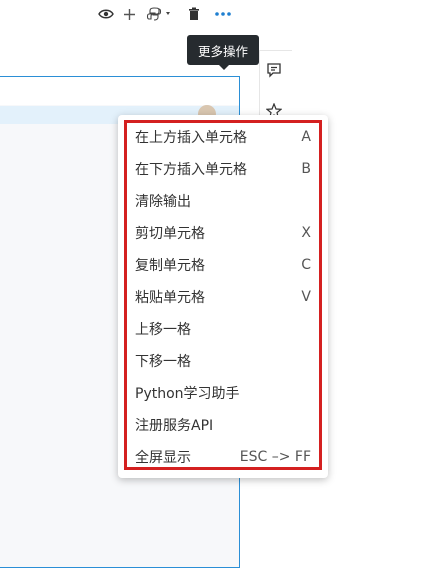 This screenshot has width=428, height=573. Describe the element at coordinates (224, 67) in the screenshot. I see `tooltip-arrow` at that location.